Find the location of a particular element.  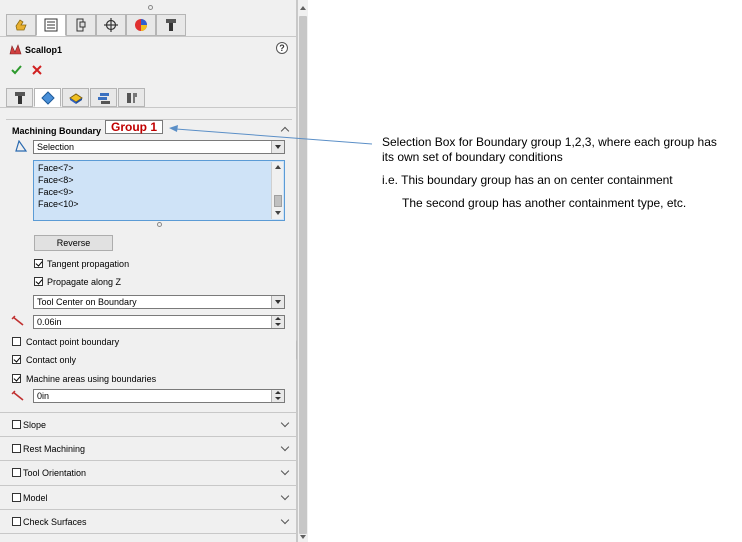

annotation-line-2: its own set of boundary conditions is located at coordinates (472, 157).